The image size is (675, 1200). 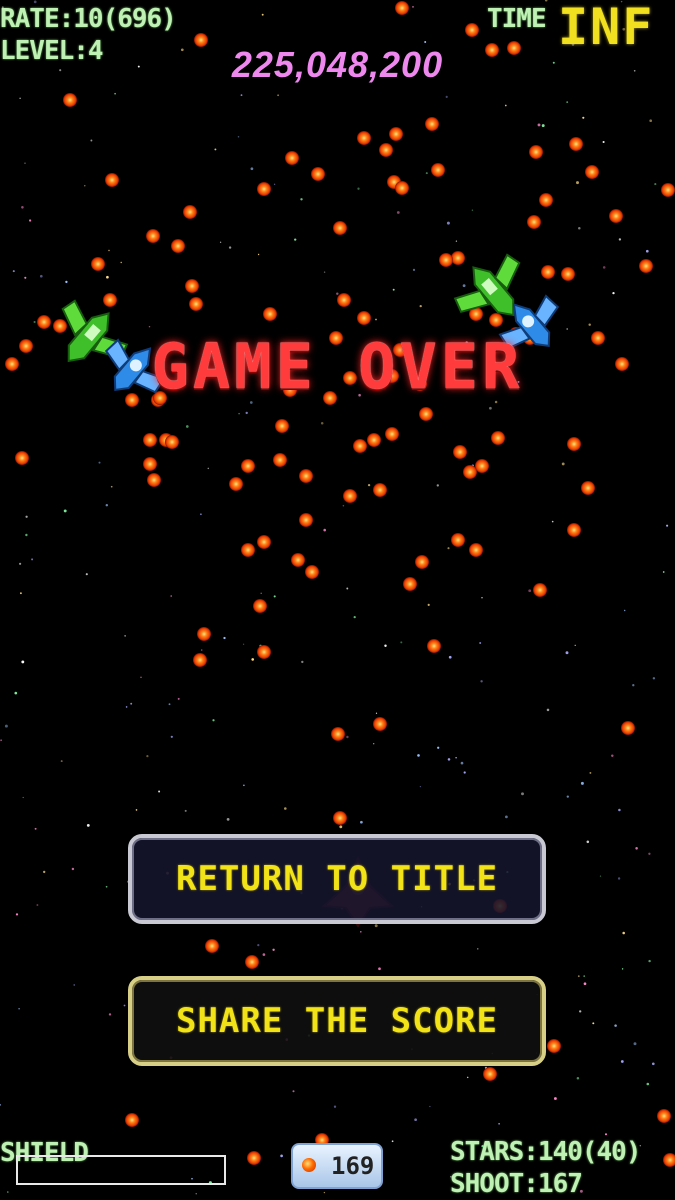 I want to click on return-to-title-button: RETURN TO TITLE, so click(x=337, y=879).